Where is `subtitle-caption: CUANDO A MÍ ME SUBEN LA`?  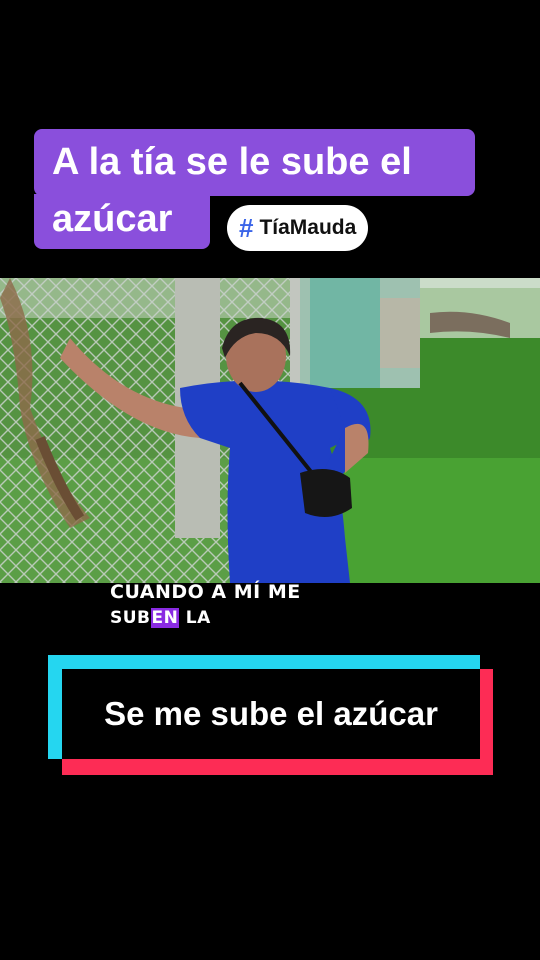 subtitle-caption: CUANDO A MÍ ME SUBEN LA is located at coordinates (205, 605).